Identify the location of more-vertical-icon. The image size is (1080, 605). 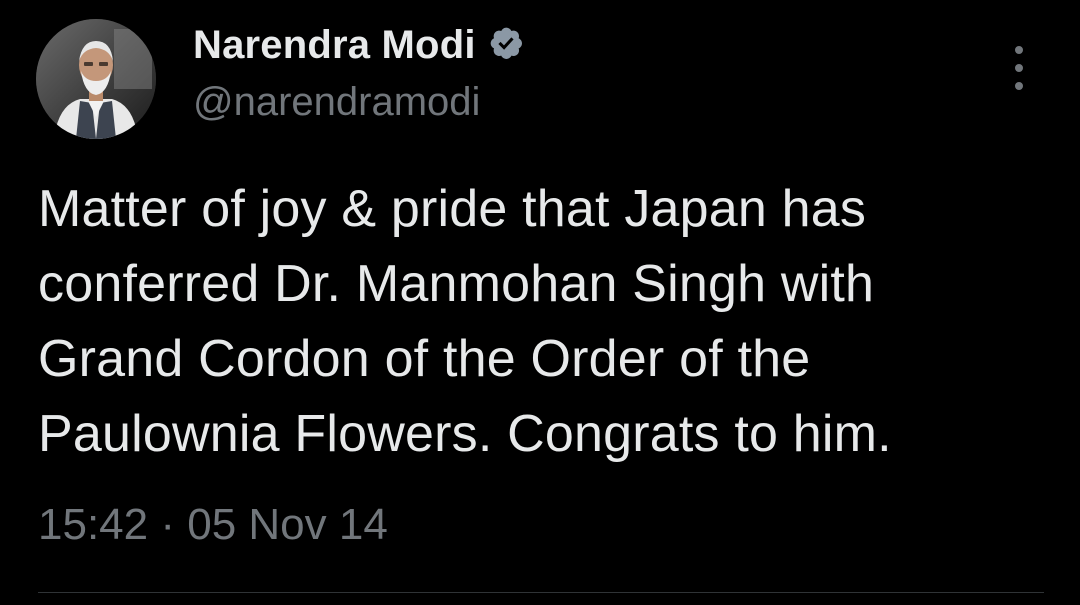
(1019, 68).